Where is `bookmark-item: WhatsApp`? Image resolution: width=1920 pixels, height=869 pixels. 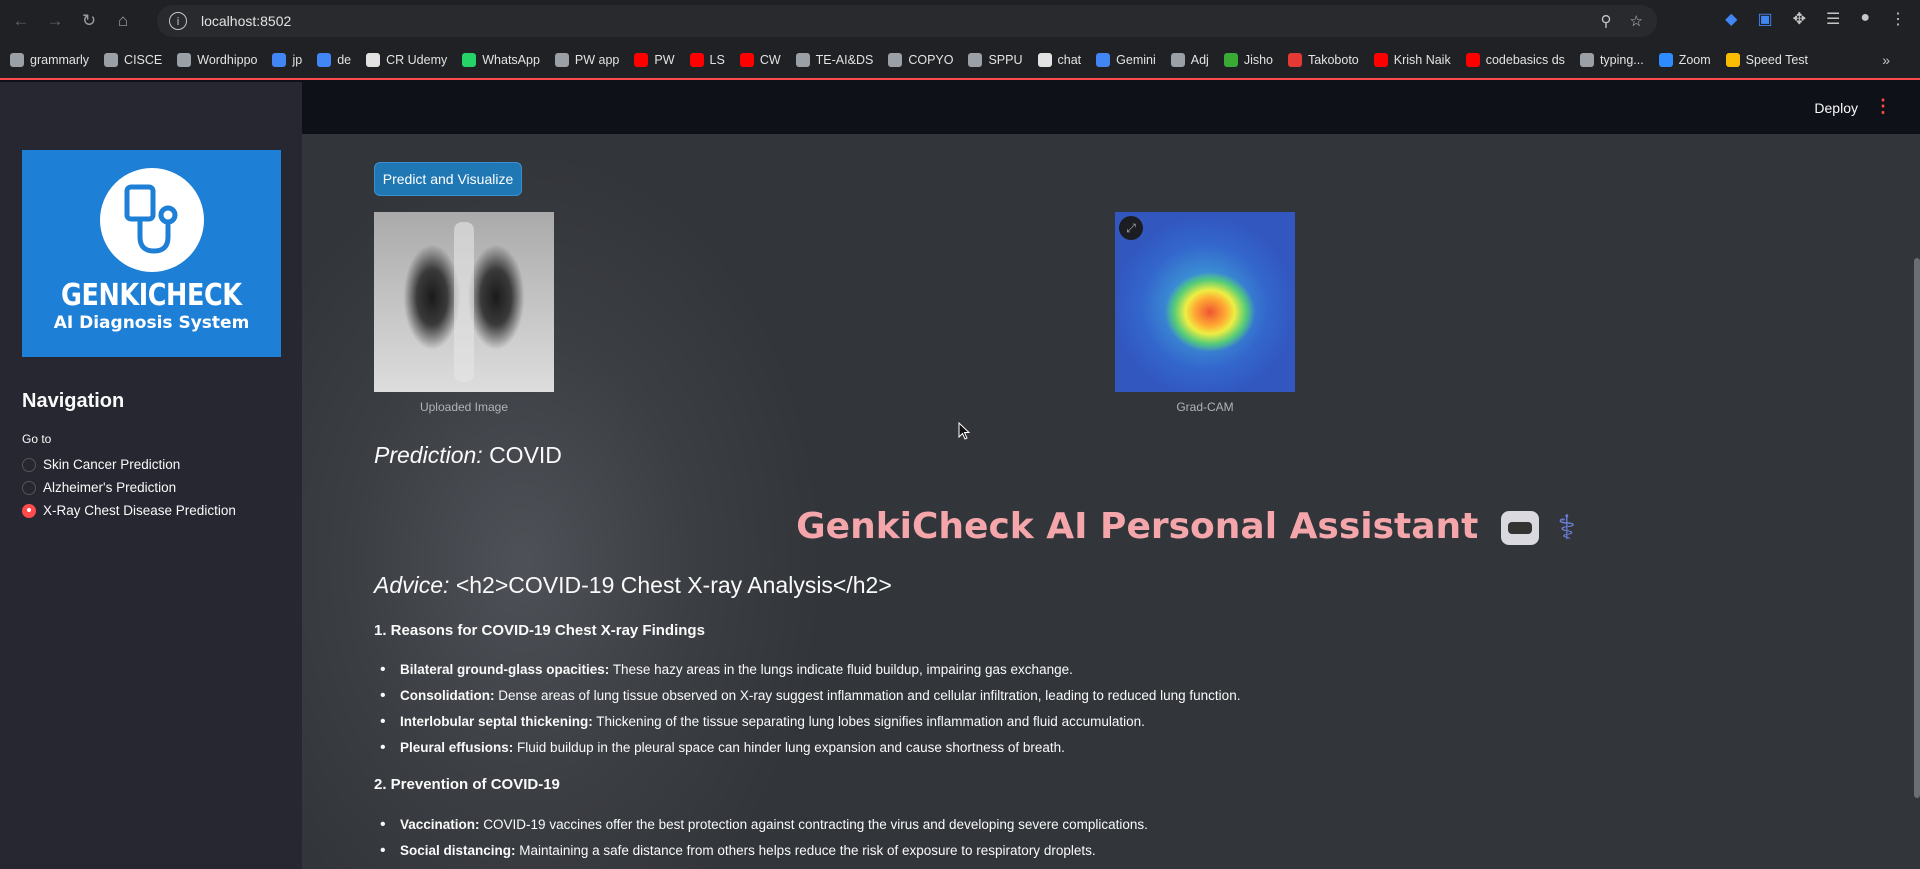
bookmark-item: WhatsApp is located at coordinates (501, 60).